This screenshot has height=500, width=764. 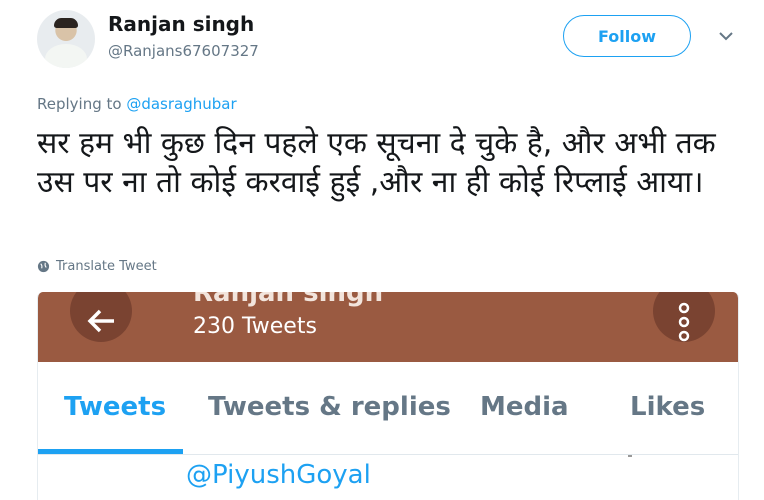 What do you see at coordinates (43, 266) in the screenshot?
I see `globe-icon` at bounding box center [43, 266].